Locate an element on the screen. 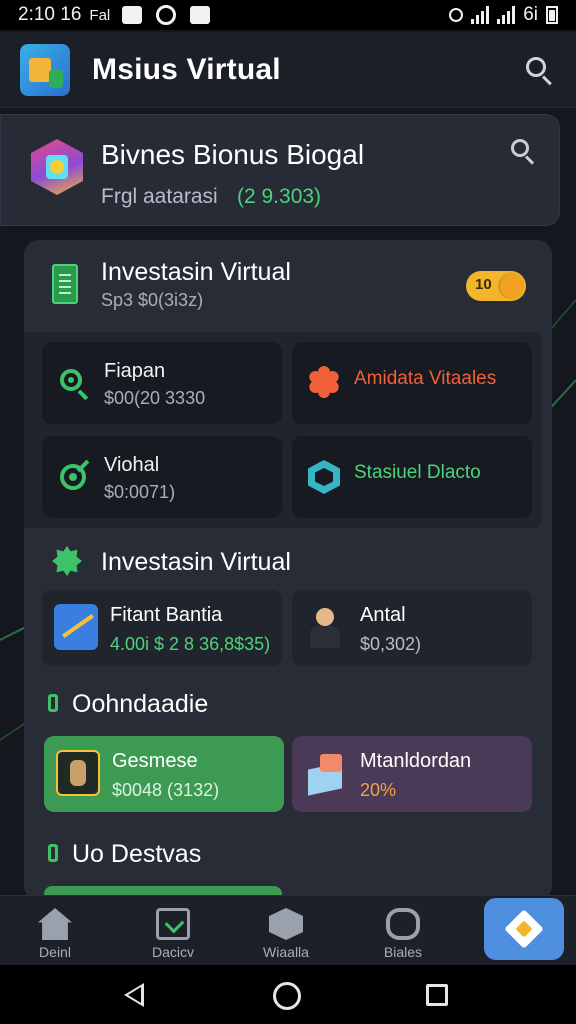 The width and height of the screenshot is (576, 1024). battery-icon is located at coordinates (552, 15).